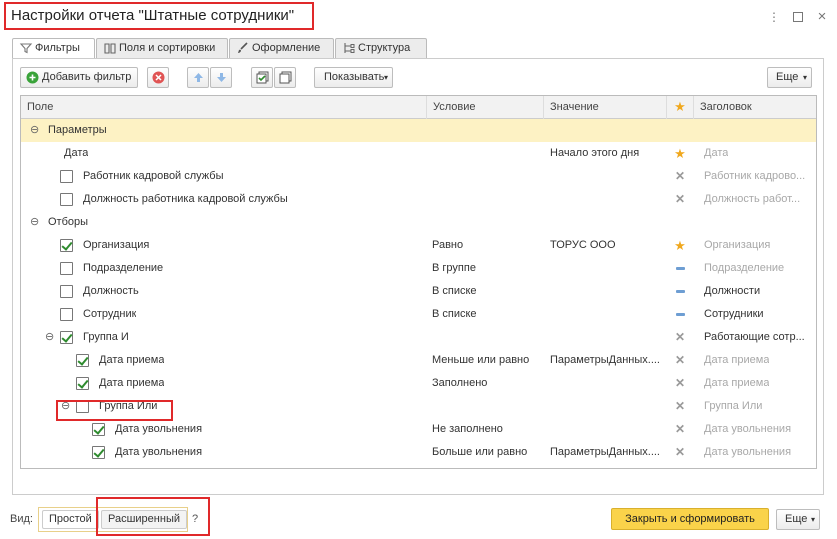 The width and height of the screenshot is (837, 539). What do you see at coordinates (418, 268) in the screenshot?
I see `table-row: Подразделение В группе Подразделение` at bounding box center [418, 268].